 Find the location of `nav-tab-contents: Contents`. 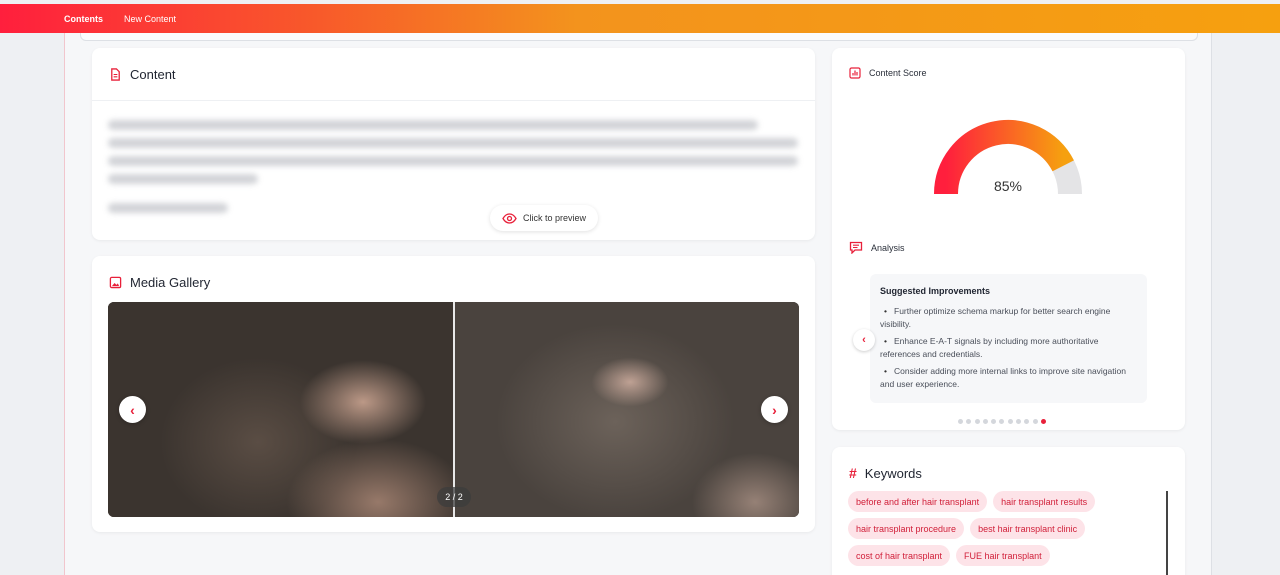

nav-tab-contents: Contents is located at coordinates (83, 19).